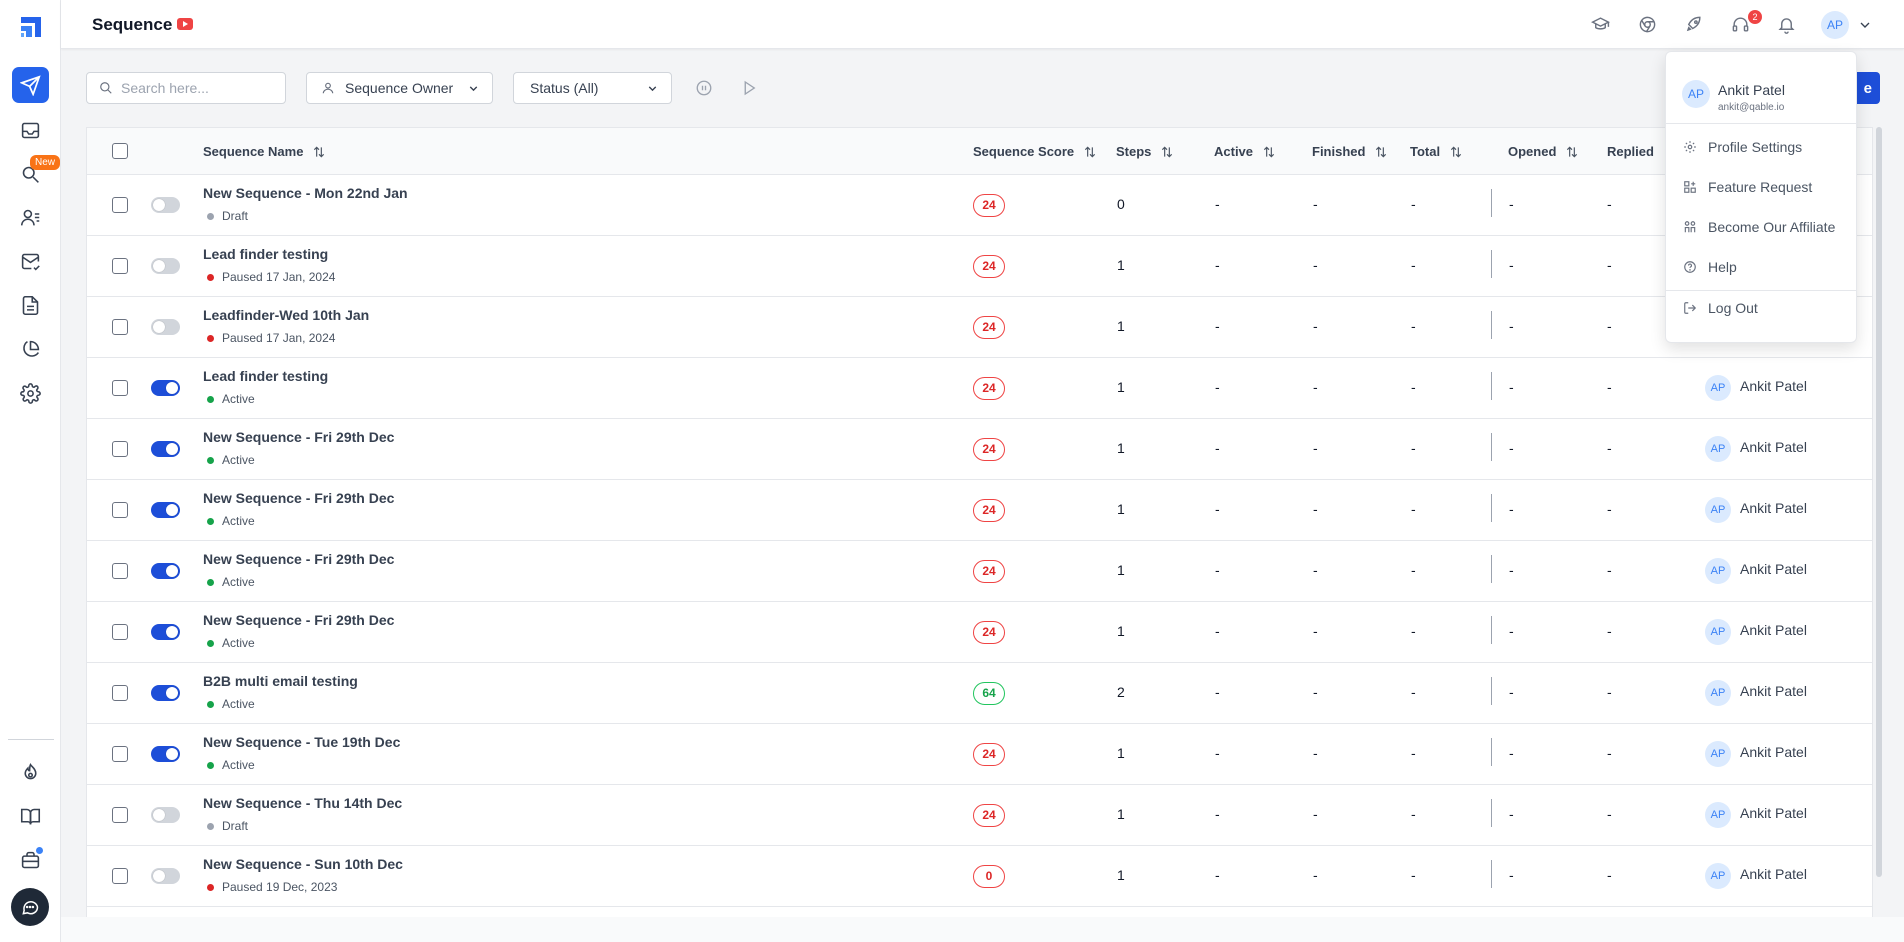 The image size is (1904, 942). I want to click on rocket-icon, so click(1693, 24).